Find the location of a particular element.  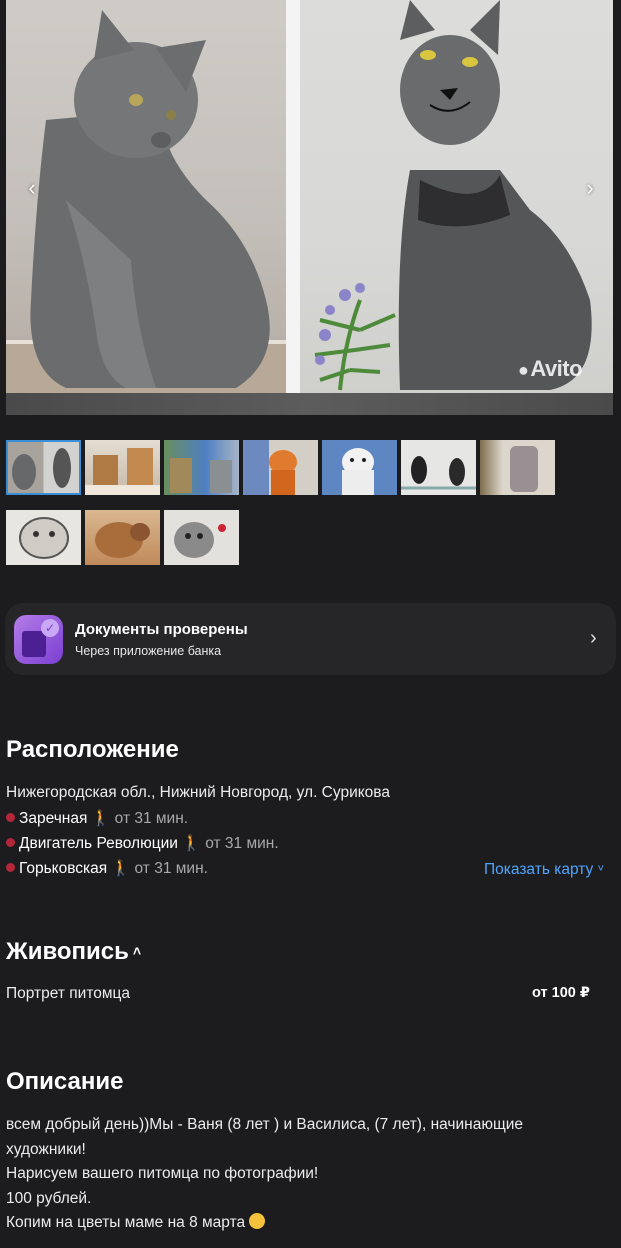

description-line: Нарисуем вашего питомца по фотографии! is located at coordinates (162, 1173).